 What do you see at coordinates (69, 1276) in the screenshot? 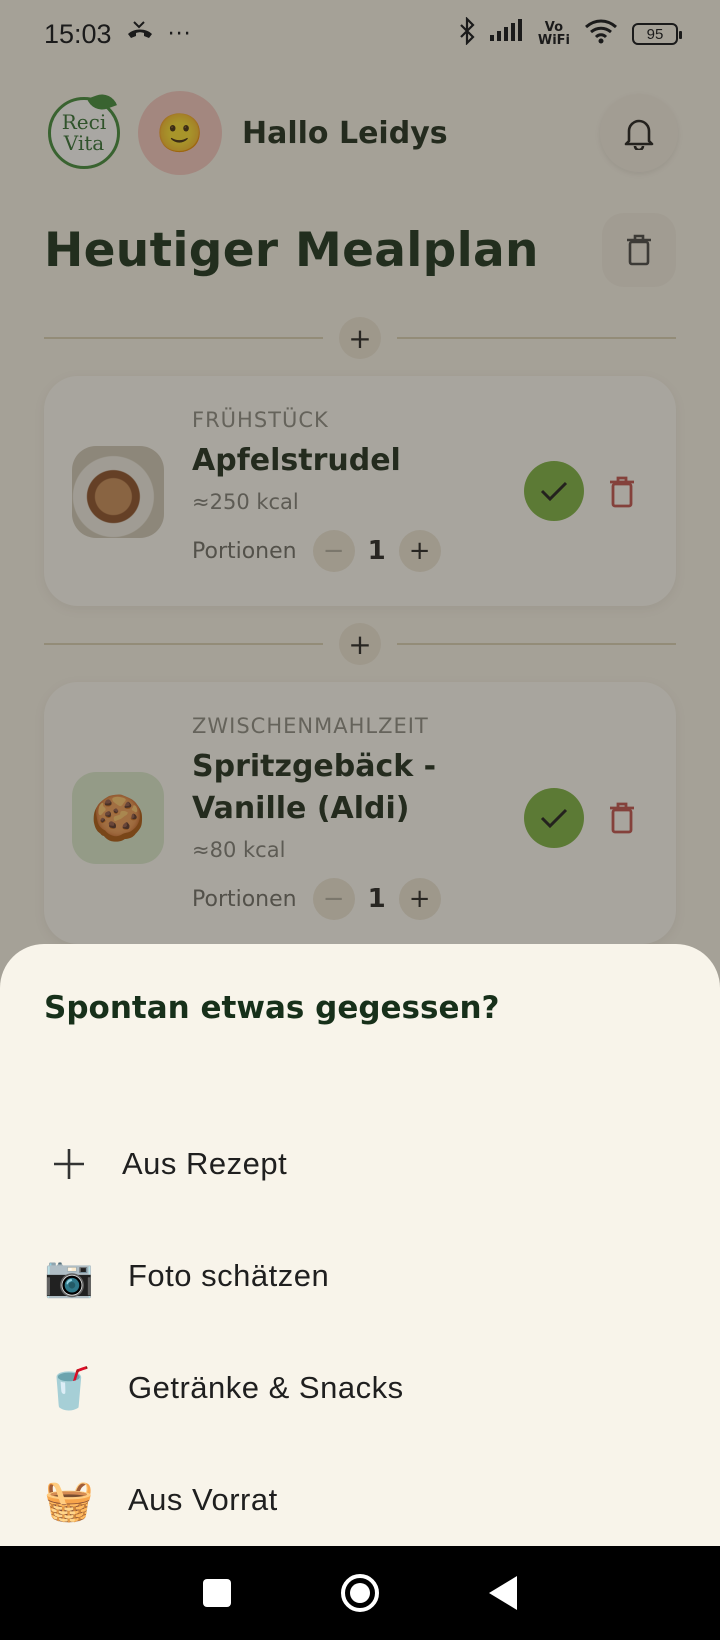
I see `camera-icon: 📷` at bounding box center [69, 1276].